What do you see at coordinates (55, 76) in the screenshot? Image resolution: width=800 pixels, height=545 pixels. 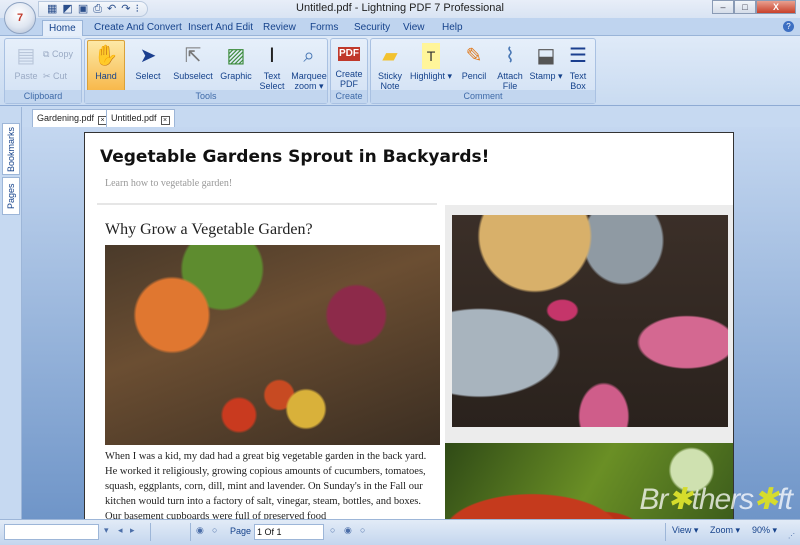 I see `cut-button: ✂ Cut` at bounding box center [55, 76].